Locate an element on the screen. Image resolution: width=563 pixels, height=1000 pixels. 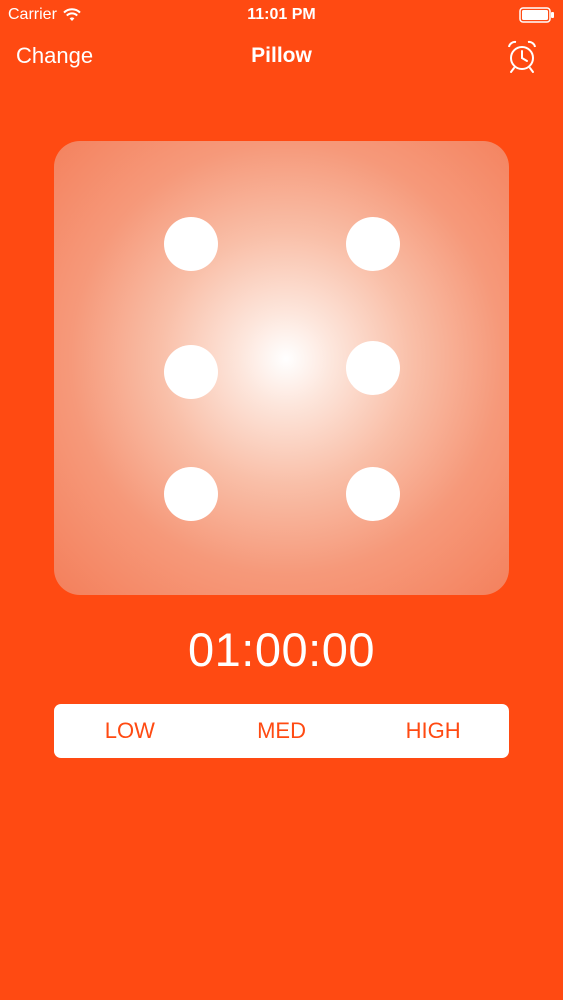
status-bar: Carrier 11:01 PM is located at coordinates (281, 15).